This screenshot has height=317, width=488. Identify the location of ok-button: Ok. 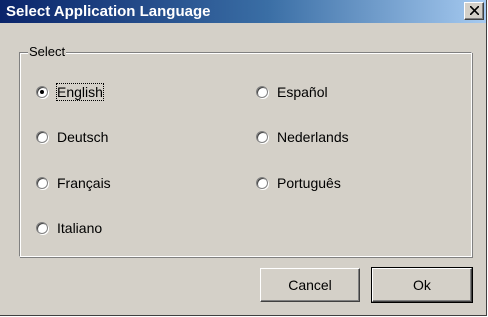
(422, 285).